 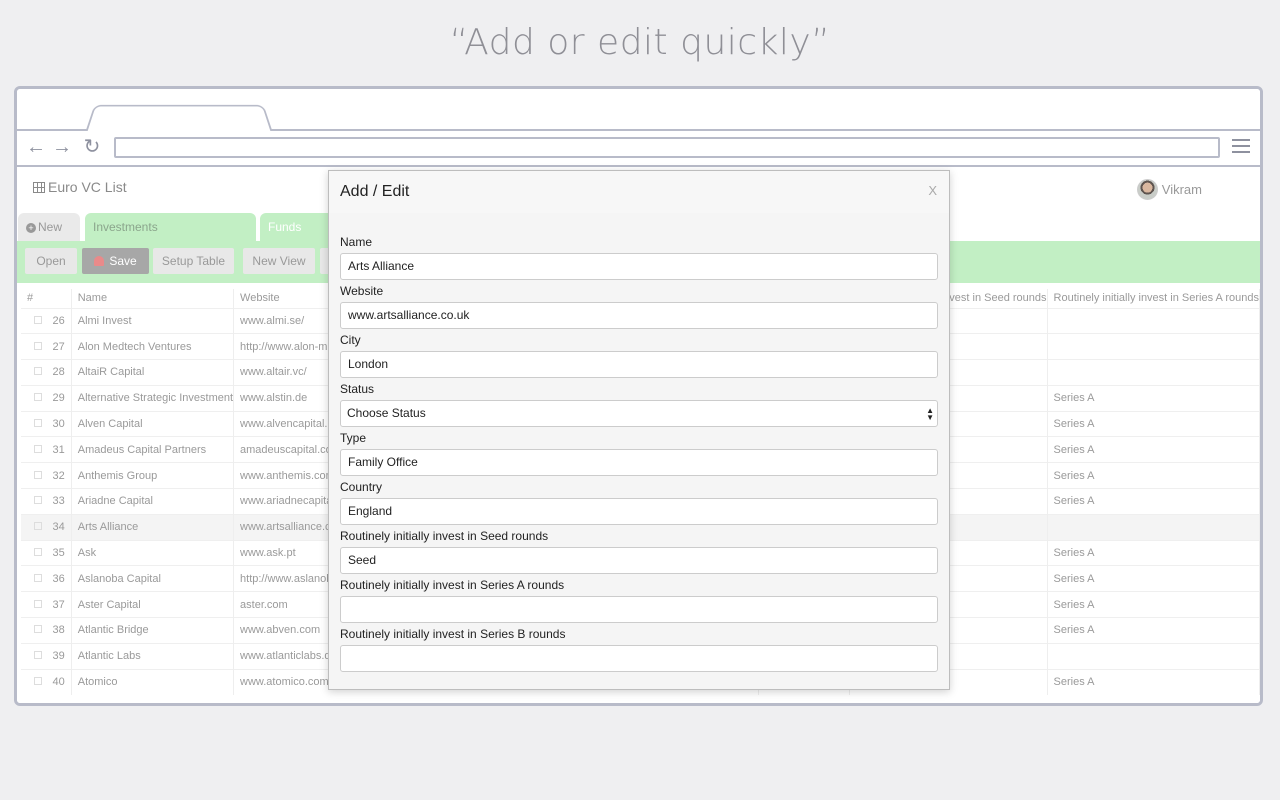 I want to click on routinely-initially-invest-in-series-a-rounds-input, so click(x=639, y=609).